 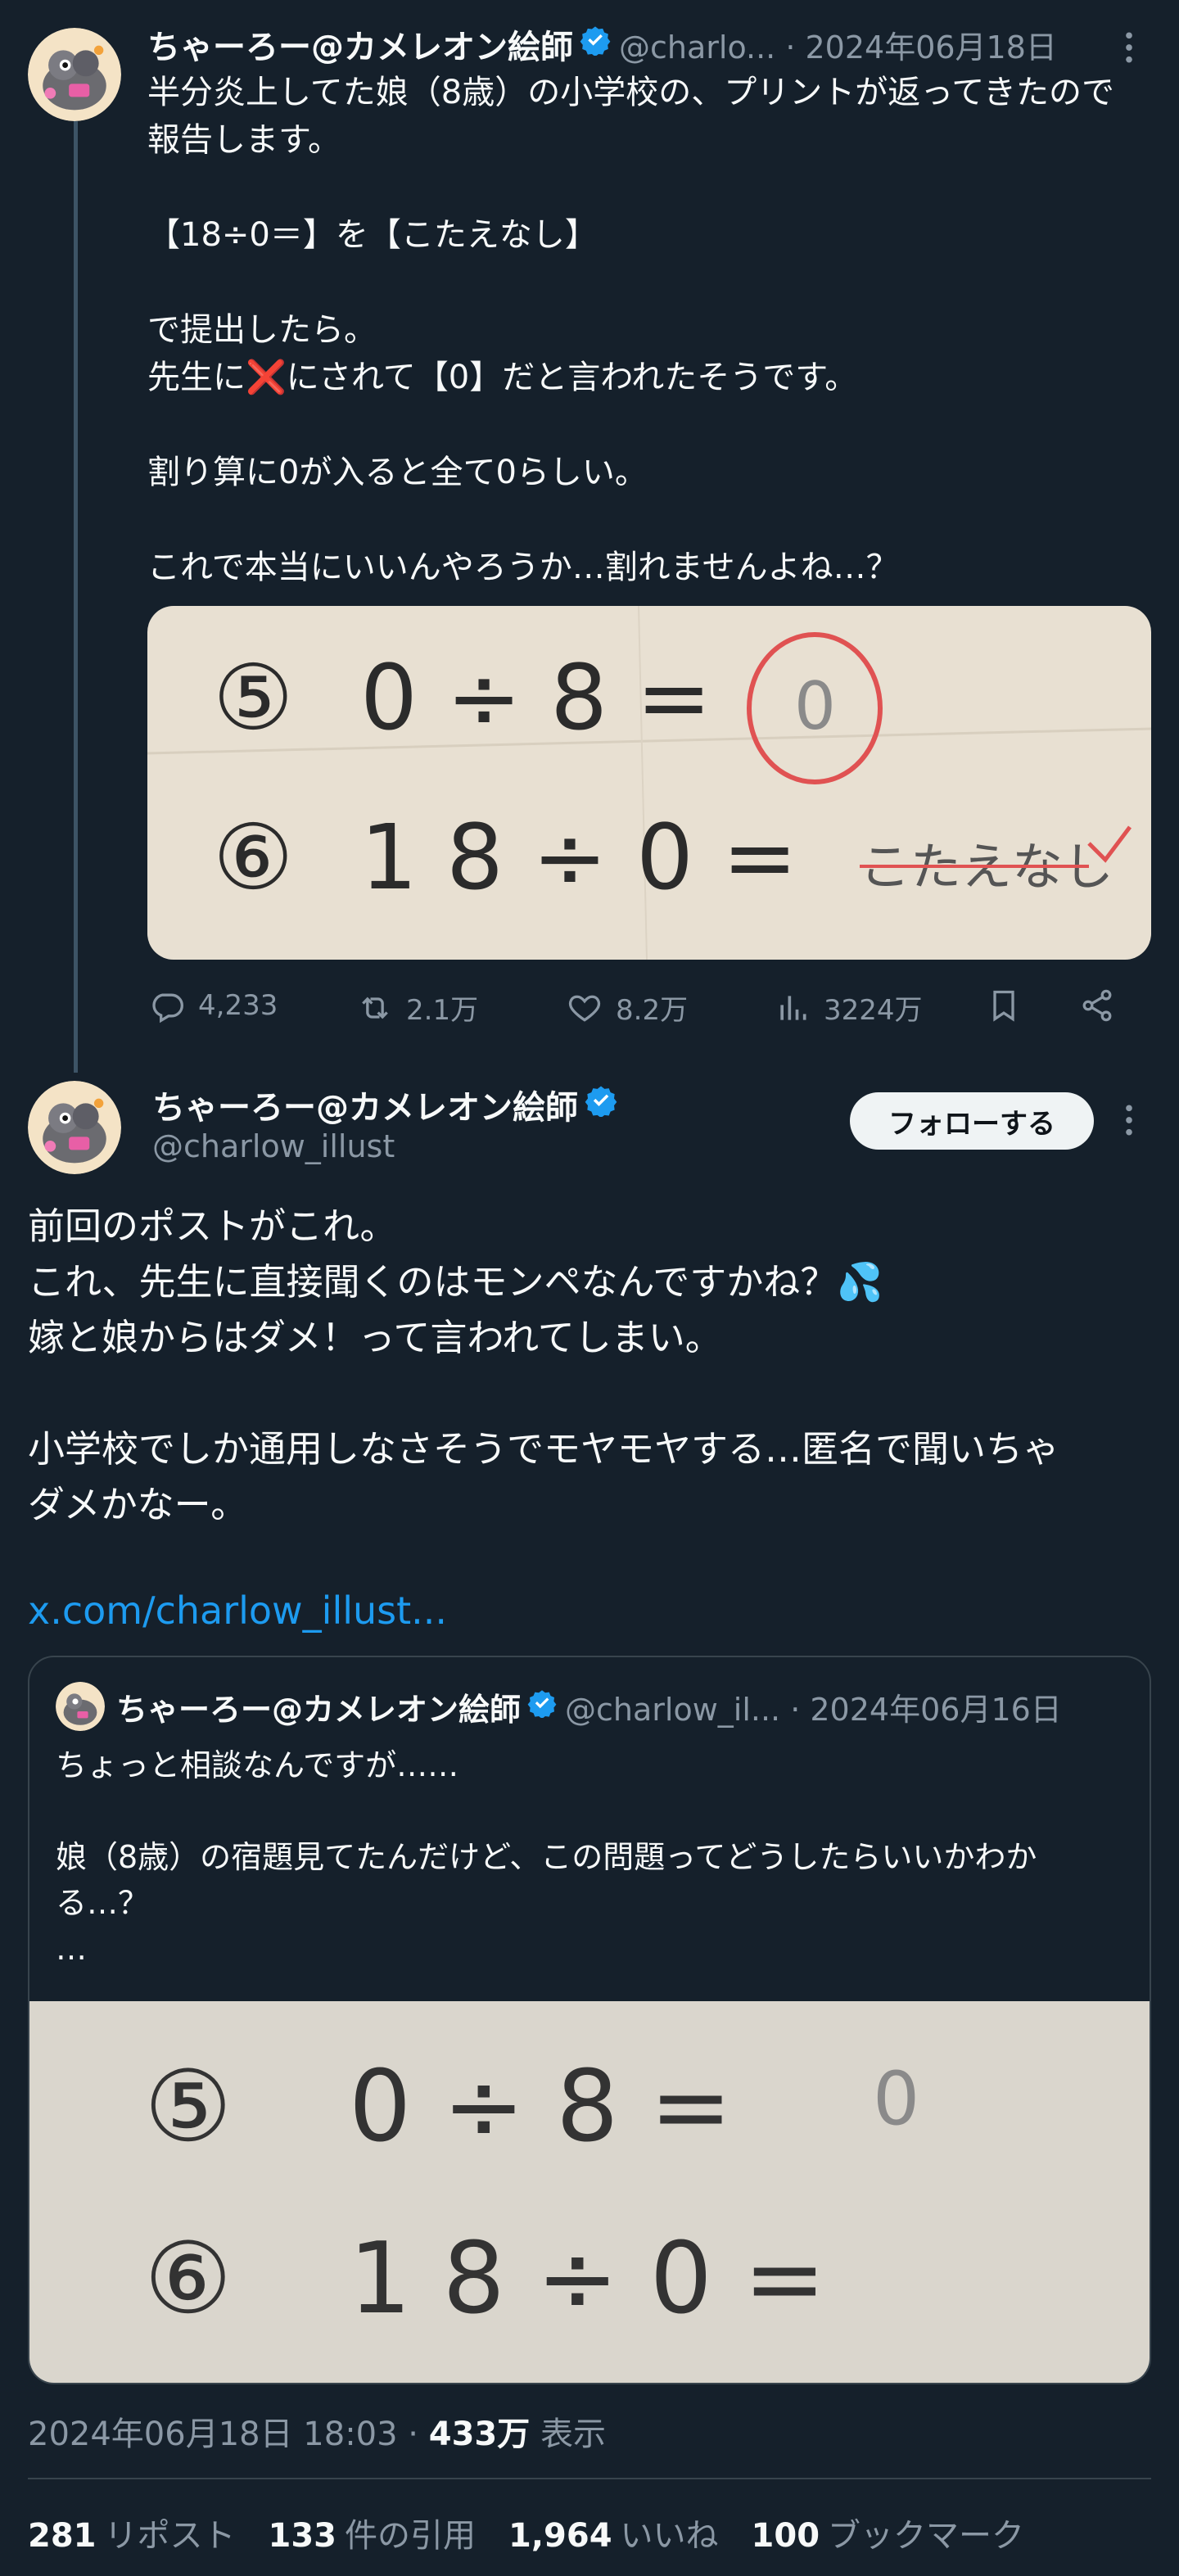 I want to click on reply-button: 4,233, so click(x=213, y=1005).